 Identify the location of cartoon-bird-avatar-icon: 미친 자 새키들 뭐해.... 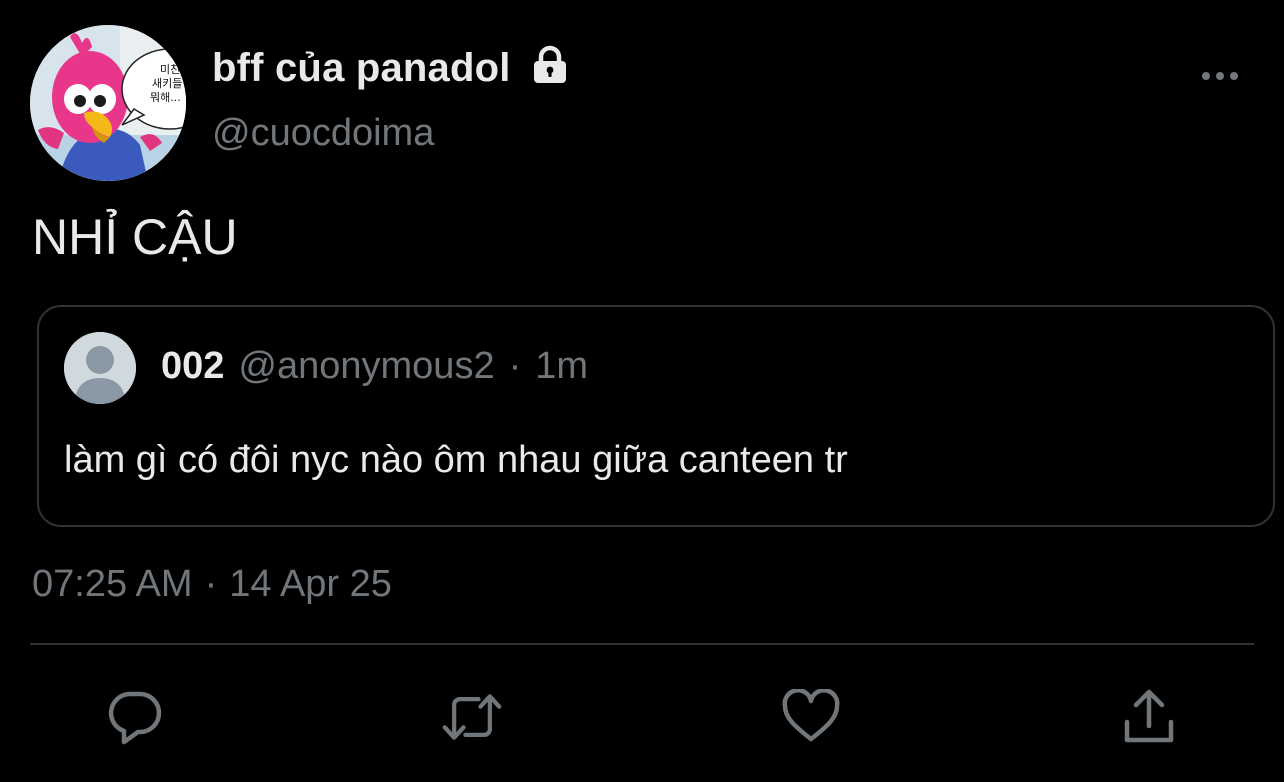
(108, 103).